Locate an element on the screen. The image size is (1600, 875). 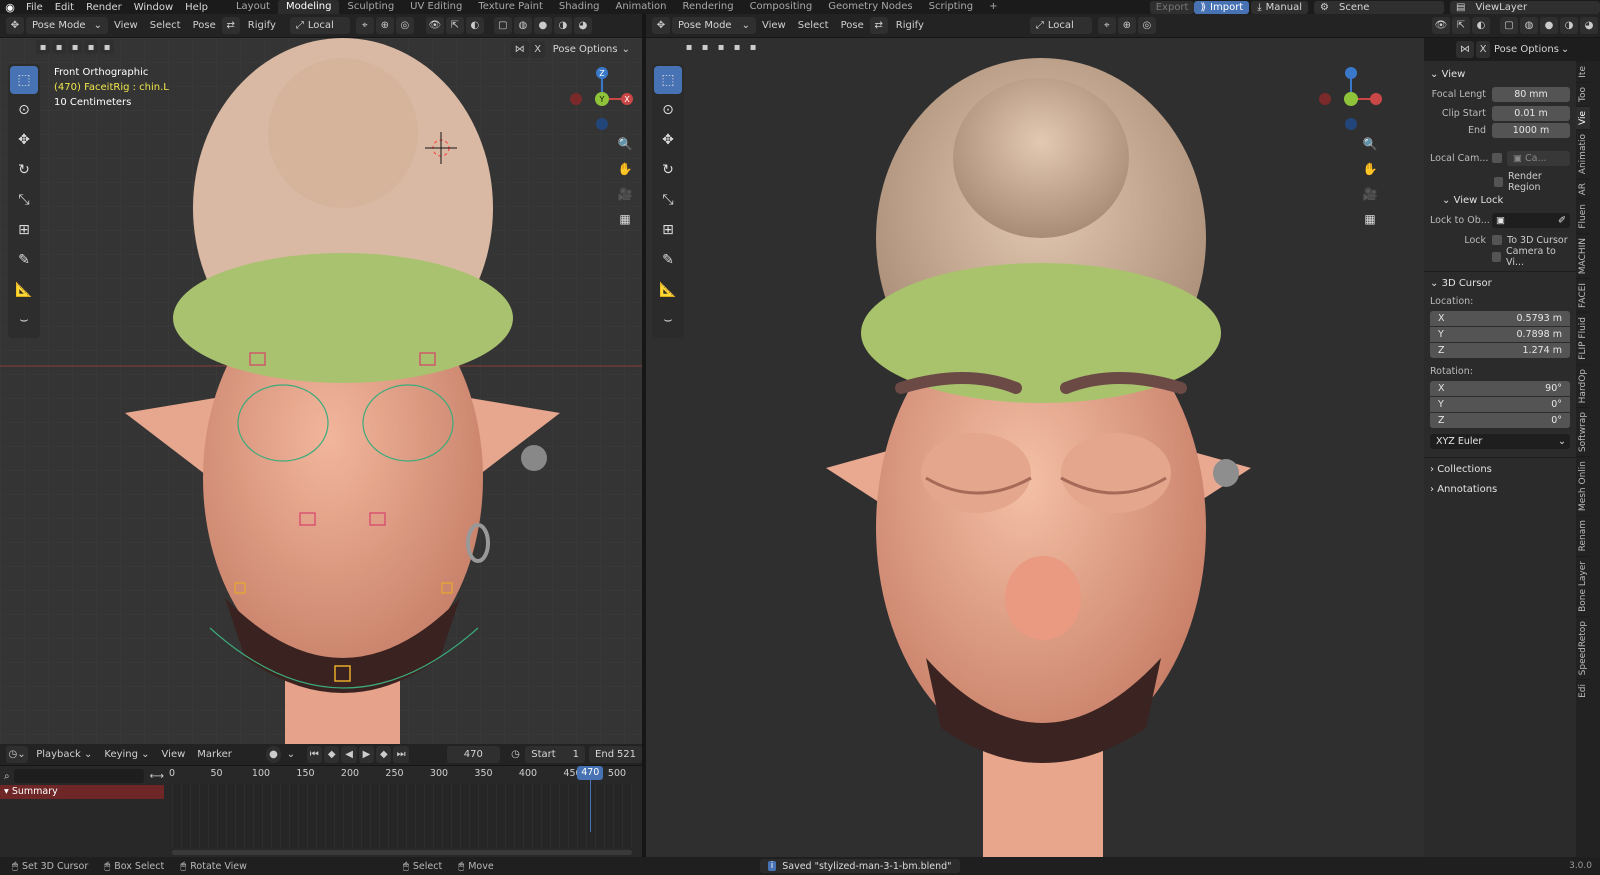
end-frame-field: End 521 is located at coordinates (616, 754).